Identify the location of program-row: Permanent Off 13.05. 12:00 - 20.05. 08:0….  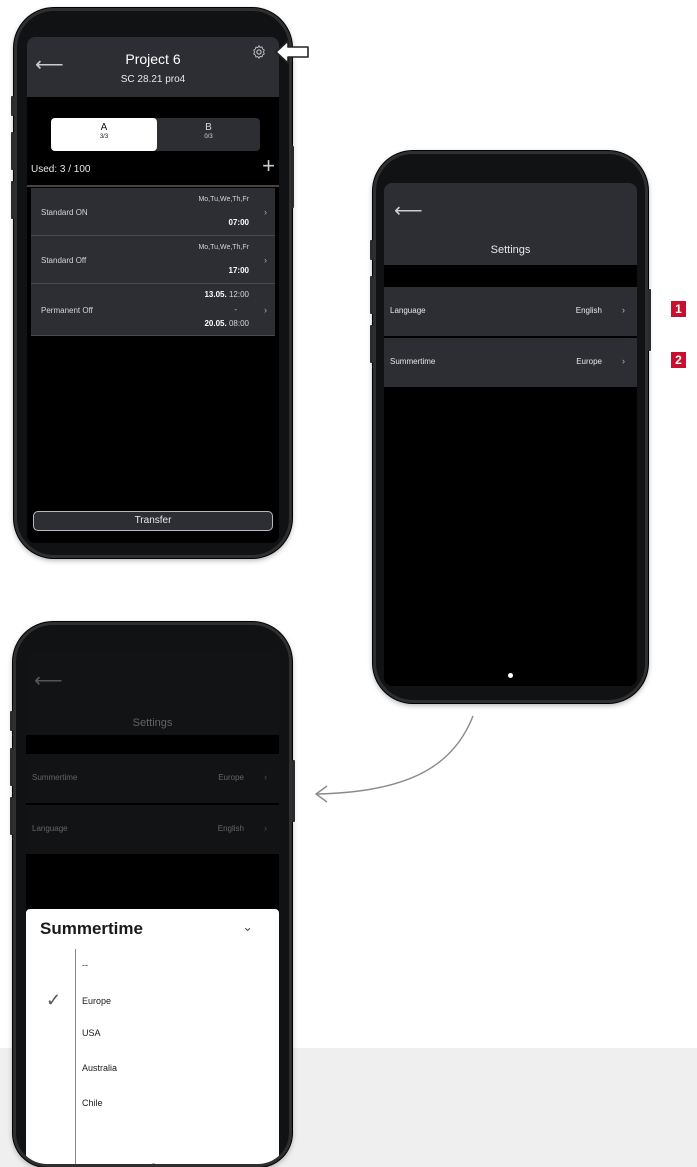
(153, 310).